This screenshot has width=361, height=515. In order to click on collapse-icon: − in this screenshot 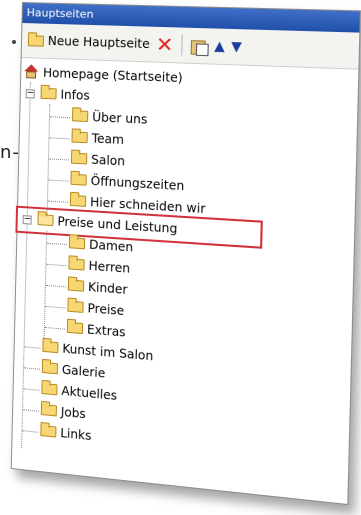, I will do `click(30, 93)`.